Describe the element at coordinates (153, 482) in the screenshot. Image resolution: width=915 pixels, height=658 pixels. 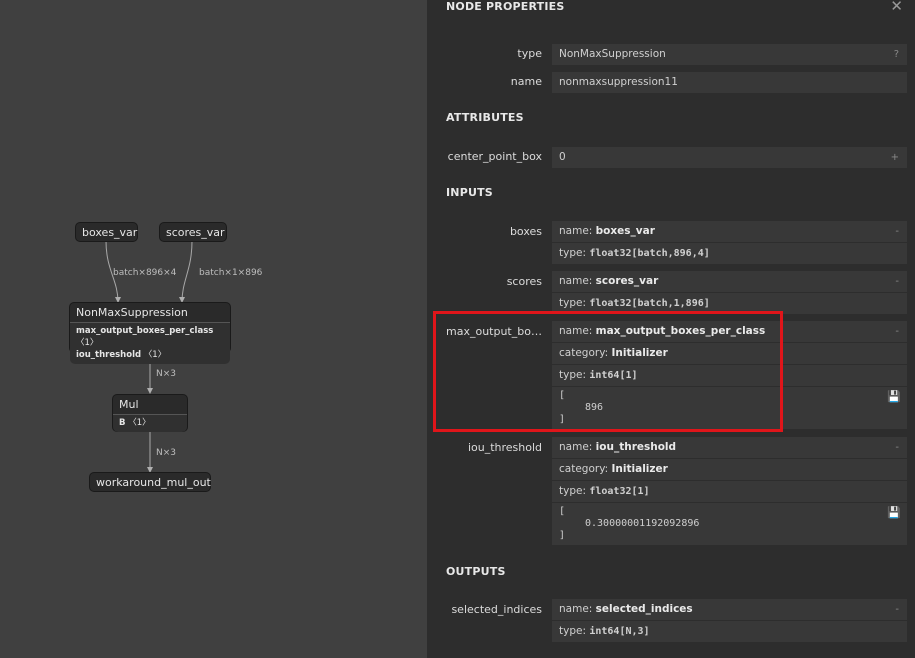
I see `node-title: workaround_mul_out` at that location.